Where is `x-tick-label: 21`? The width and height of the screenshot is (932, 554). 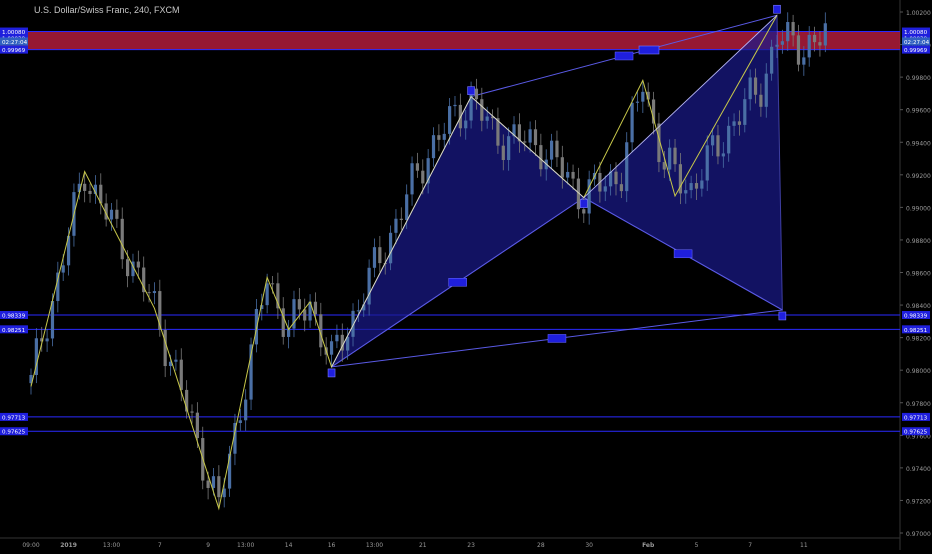
x-tick-label: 21 is located at coordinates (423, 545).